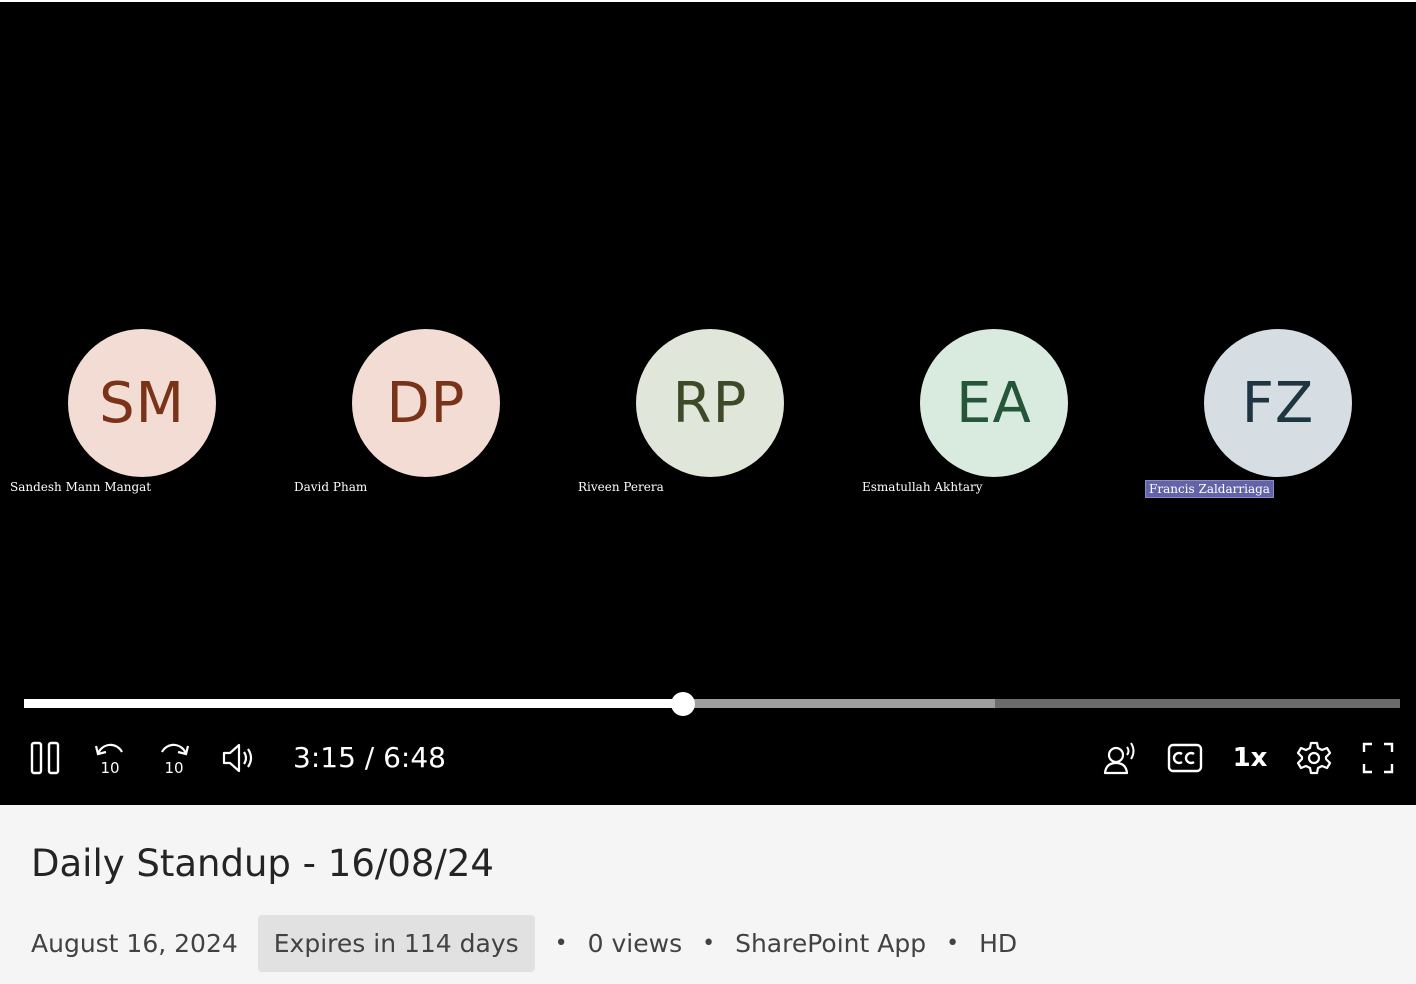 The image size is (1416, 984). I want to click on playback-speed-button: 1x, so click(1250, 758).